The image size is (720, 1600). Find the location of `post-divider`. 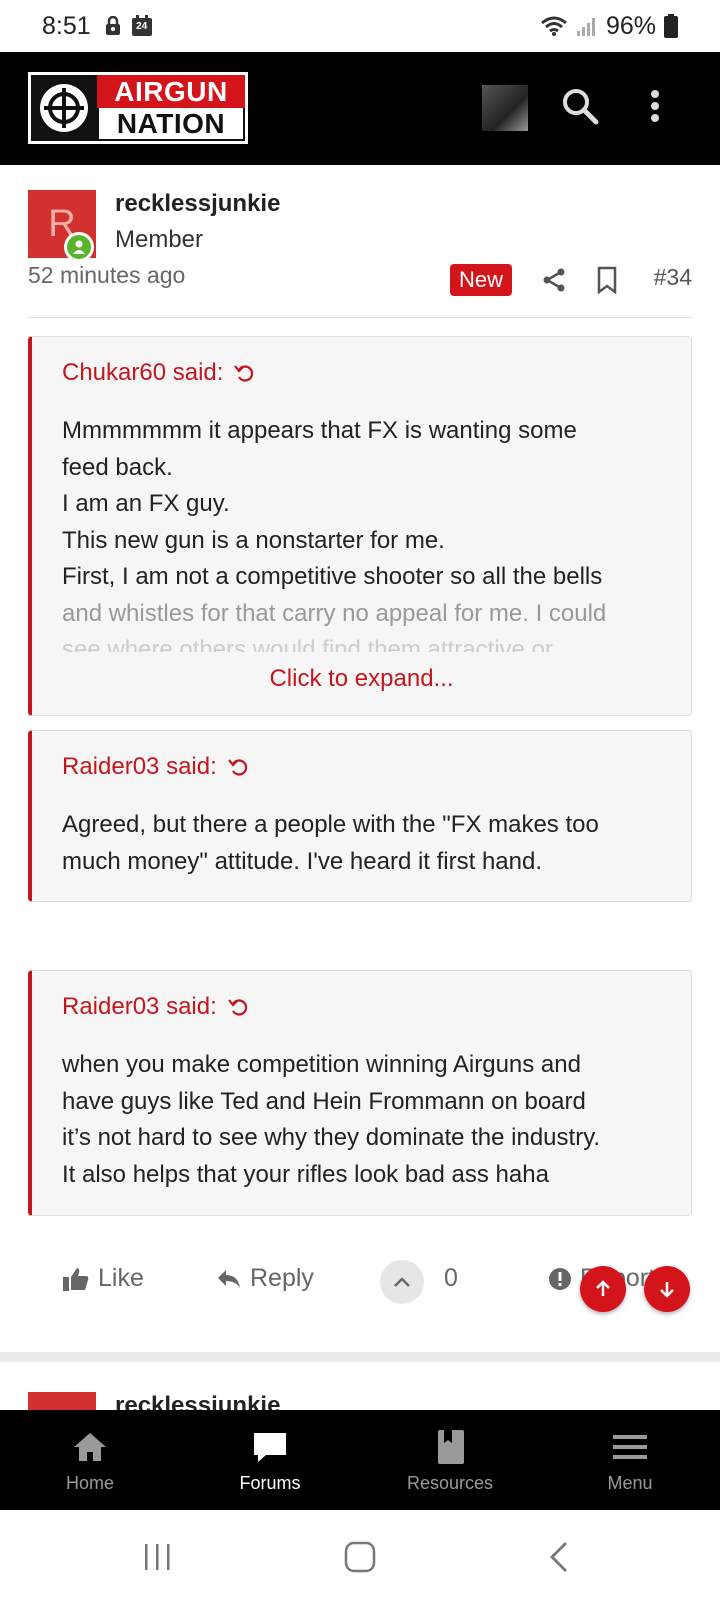

post-divider is located at coordinates (360, 1357).